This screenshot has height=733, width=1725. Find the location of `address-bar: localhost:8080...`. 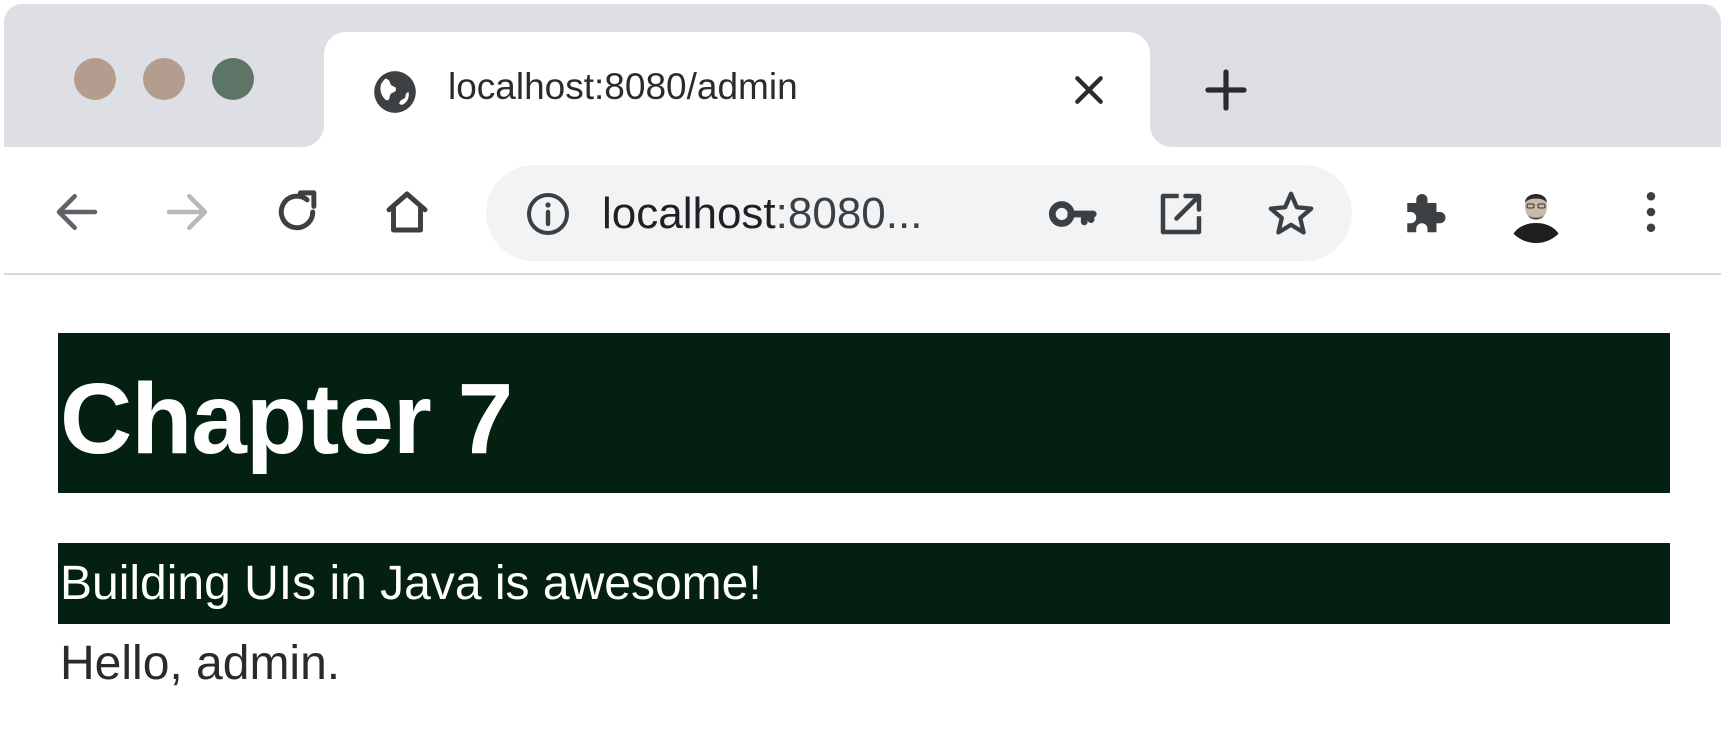

address-bar: localhost:8080... is located at coordinates (919, 213).